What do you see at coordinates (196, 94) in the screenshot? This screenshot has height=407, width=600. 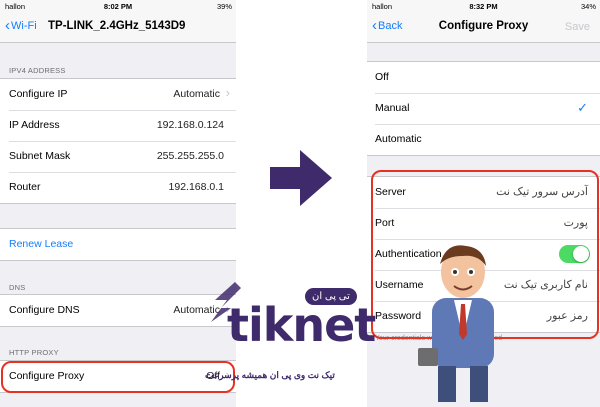 I see `row-value: Automatic` at bounding box center [196, 94].